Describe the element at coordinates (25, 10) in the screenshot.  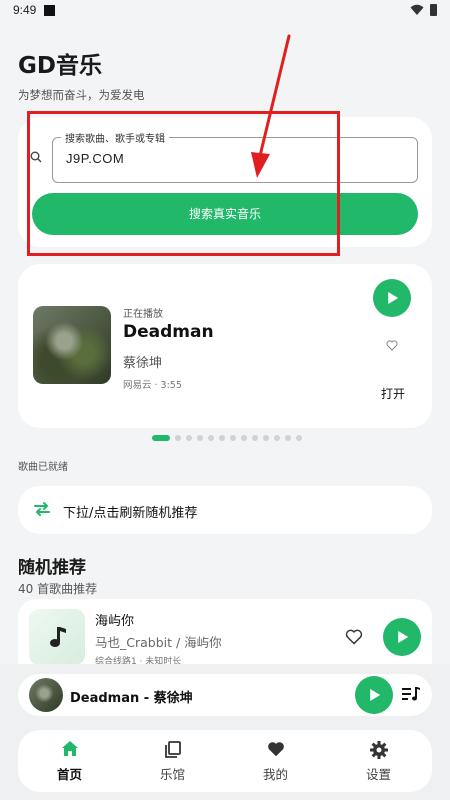
I see `status-time: 9:49` at that location.